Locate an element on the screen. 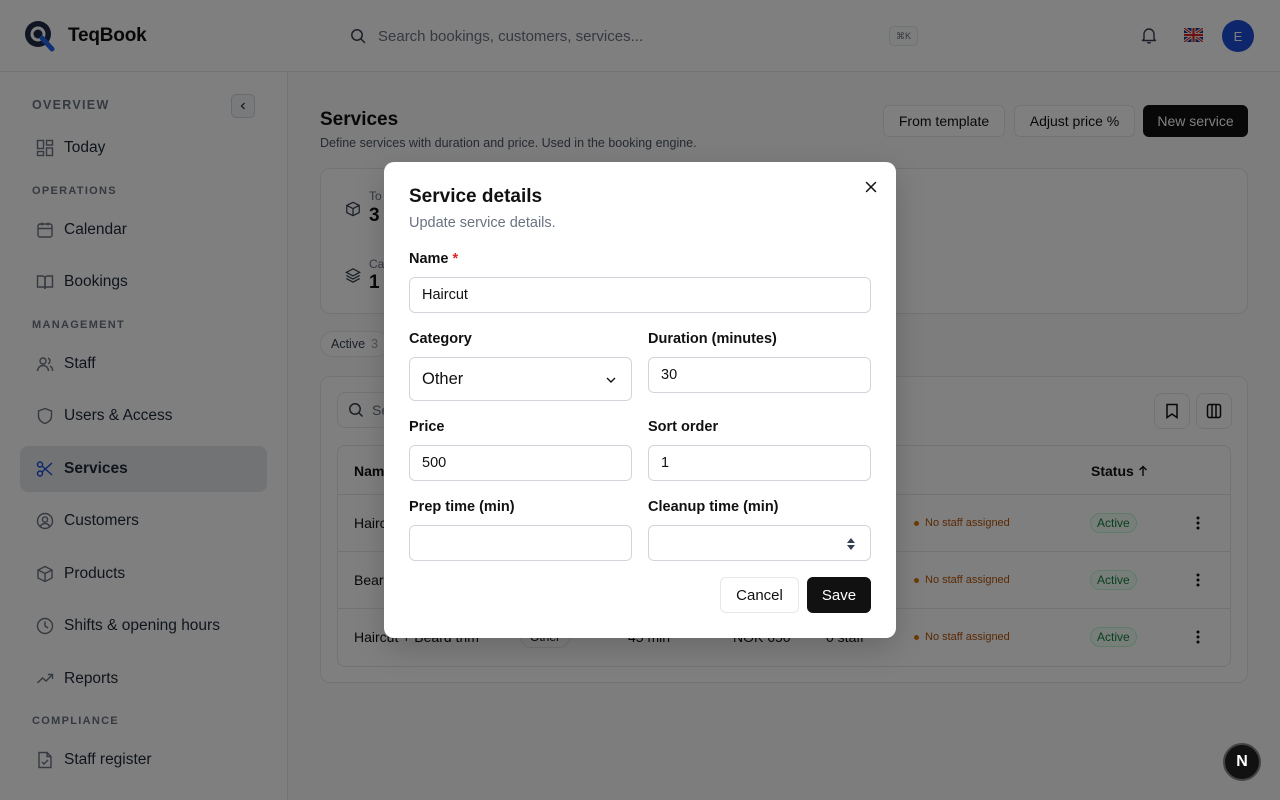 This screenshot has width=1280, height=800. required-marker: * is located at coordinates (455, 259).